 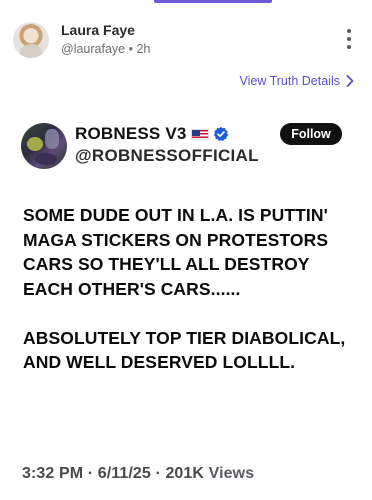 What do you see at coordinates (213, 1) in the screenshot?
I see `tab-indicator` at bounding box center [213, 1].